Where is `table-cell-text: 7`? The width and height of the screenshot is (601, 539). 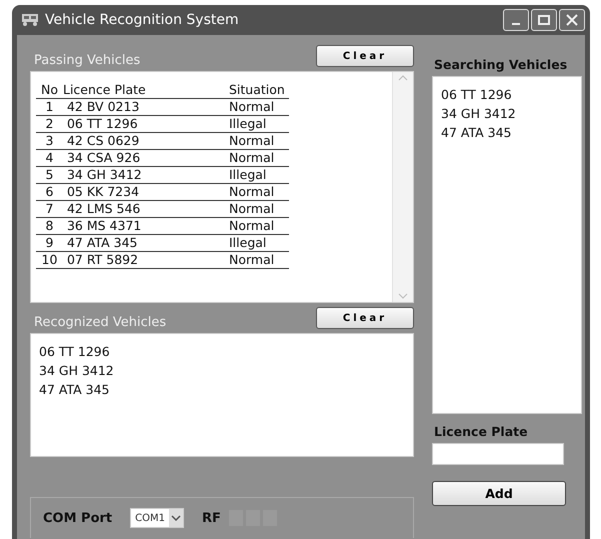
table-cell-text: 7 is located at coordinates (49, 209).